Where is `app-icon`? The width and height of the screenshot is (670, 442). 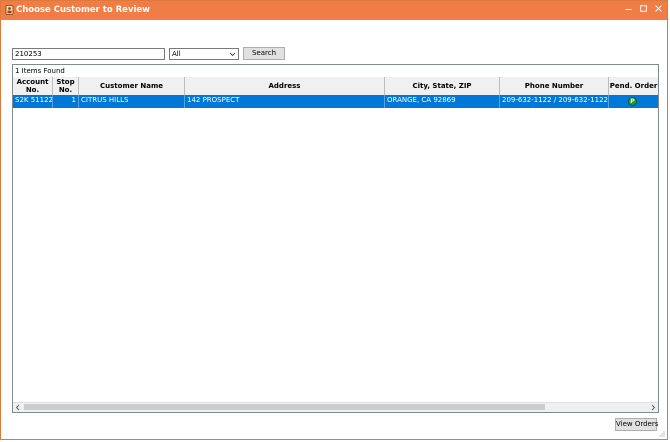 app-icon is located at coordinates (9, 10).